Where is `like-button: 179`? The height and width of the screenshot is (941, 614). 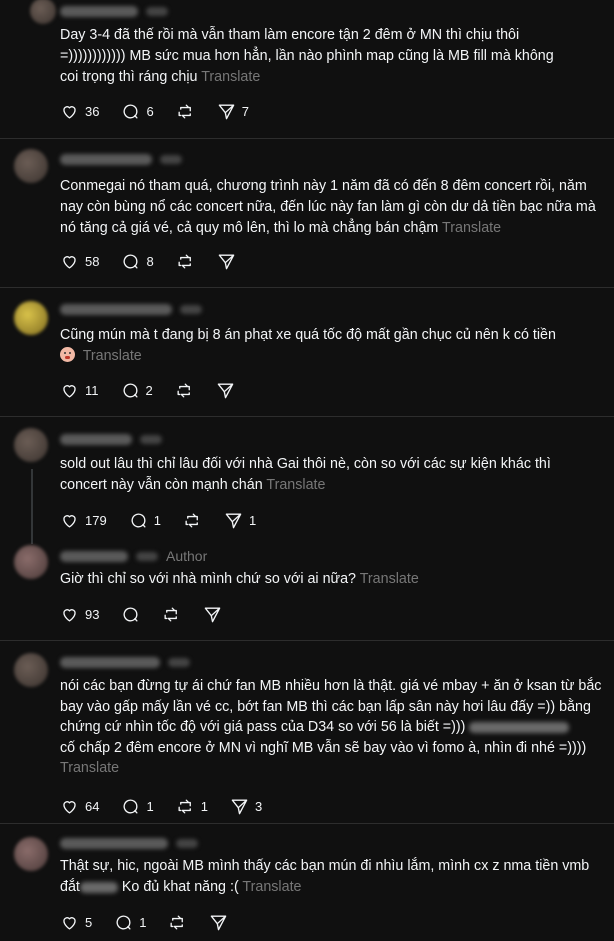
like-button: 179 is located at coordinates (83, 520).